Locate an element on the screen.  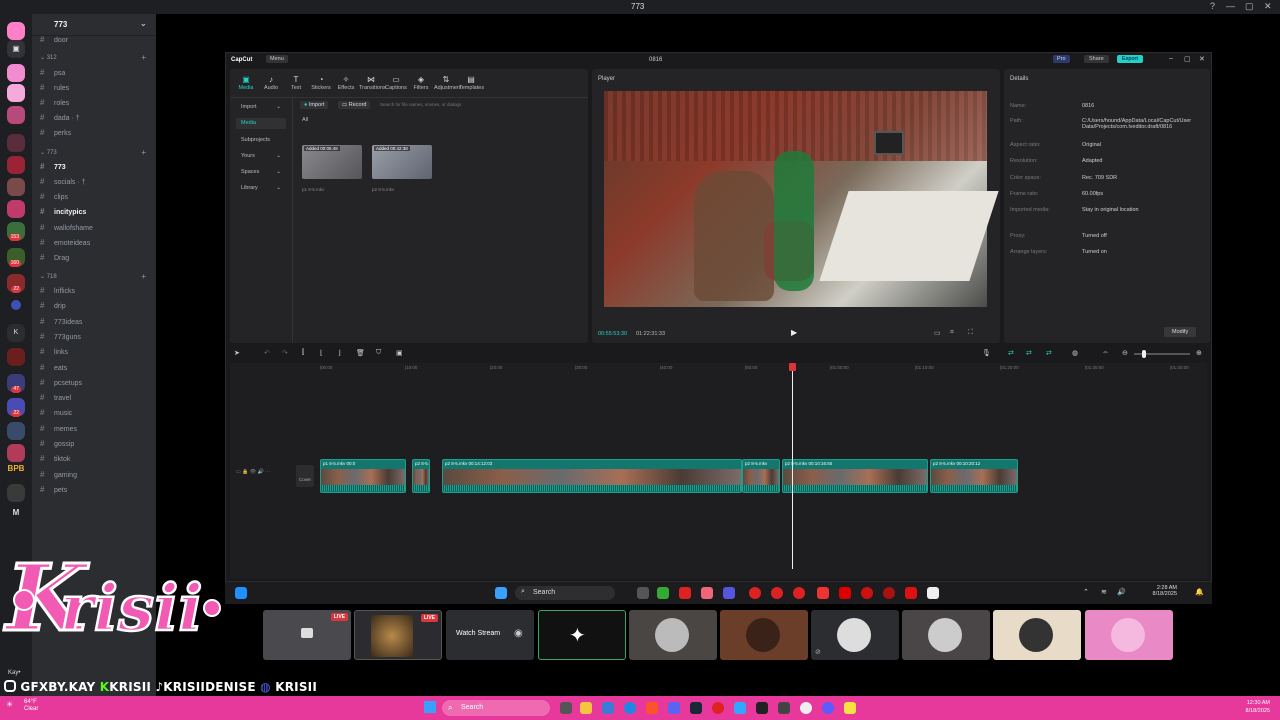
channel-item: # dada · † is located at coordinates (96, 119).